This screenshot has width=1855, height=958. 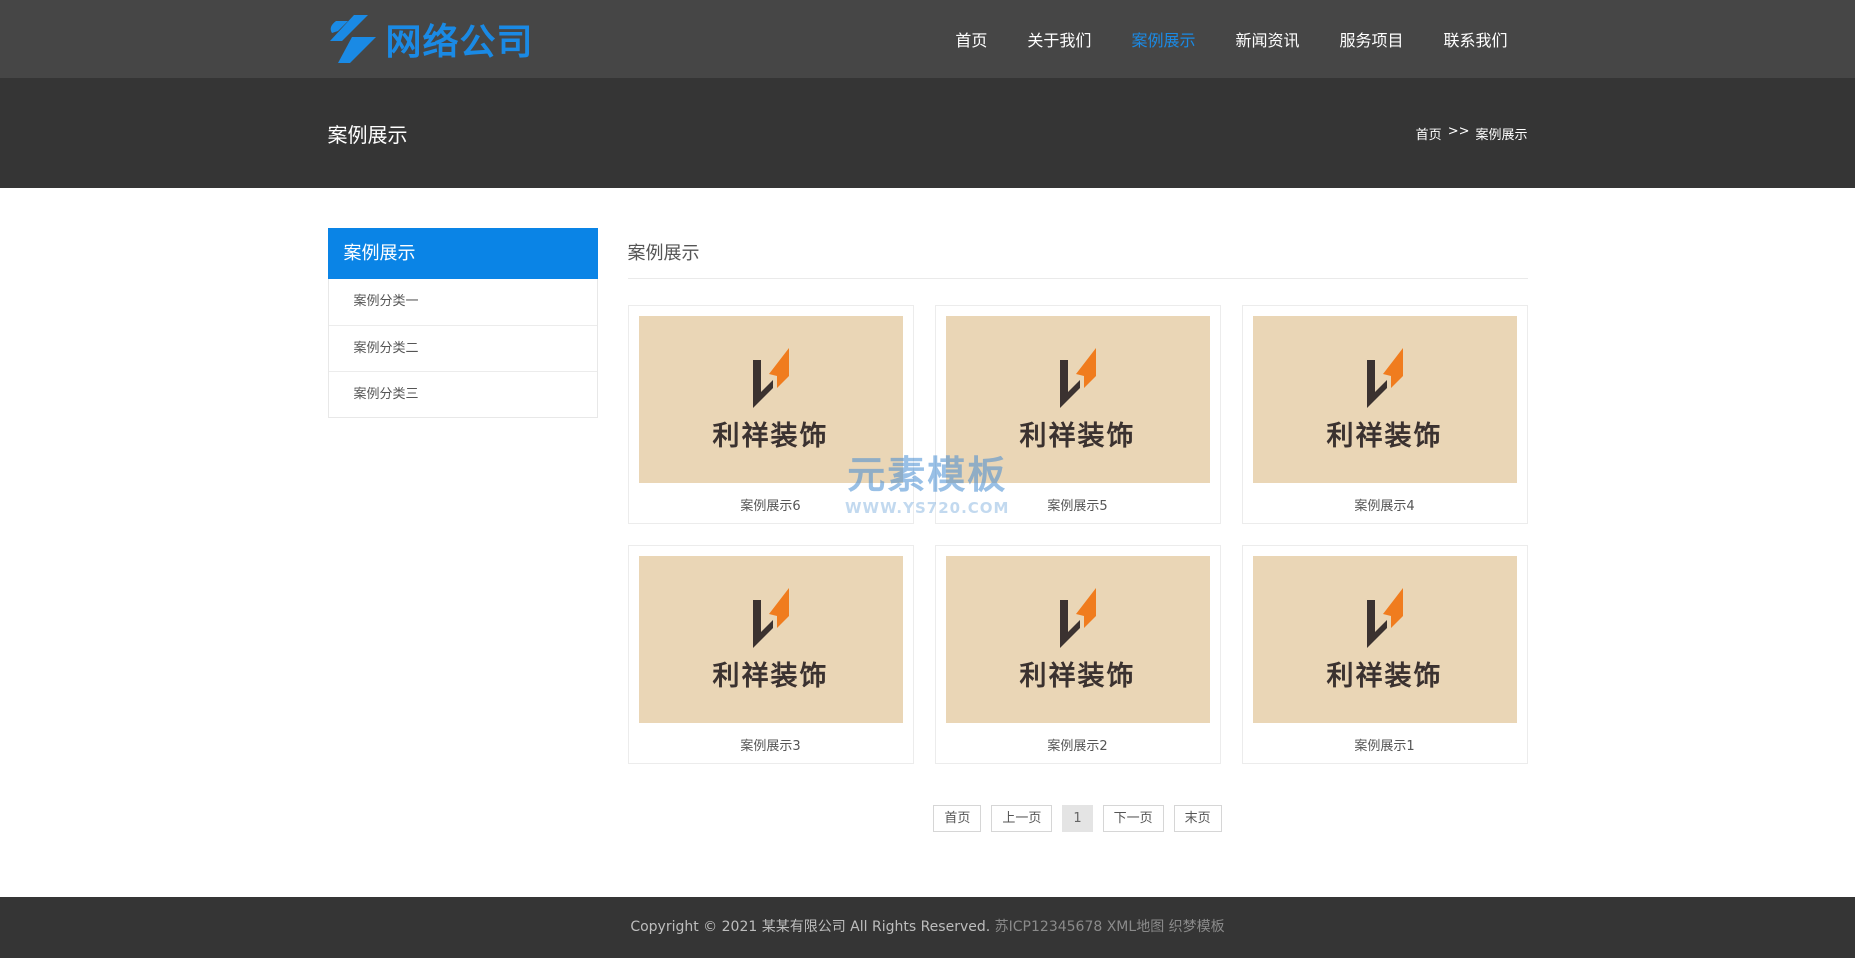 I want to click on case-card: 利祥装饰 案例展示1, so click(x=1384, y=654).